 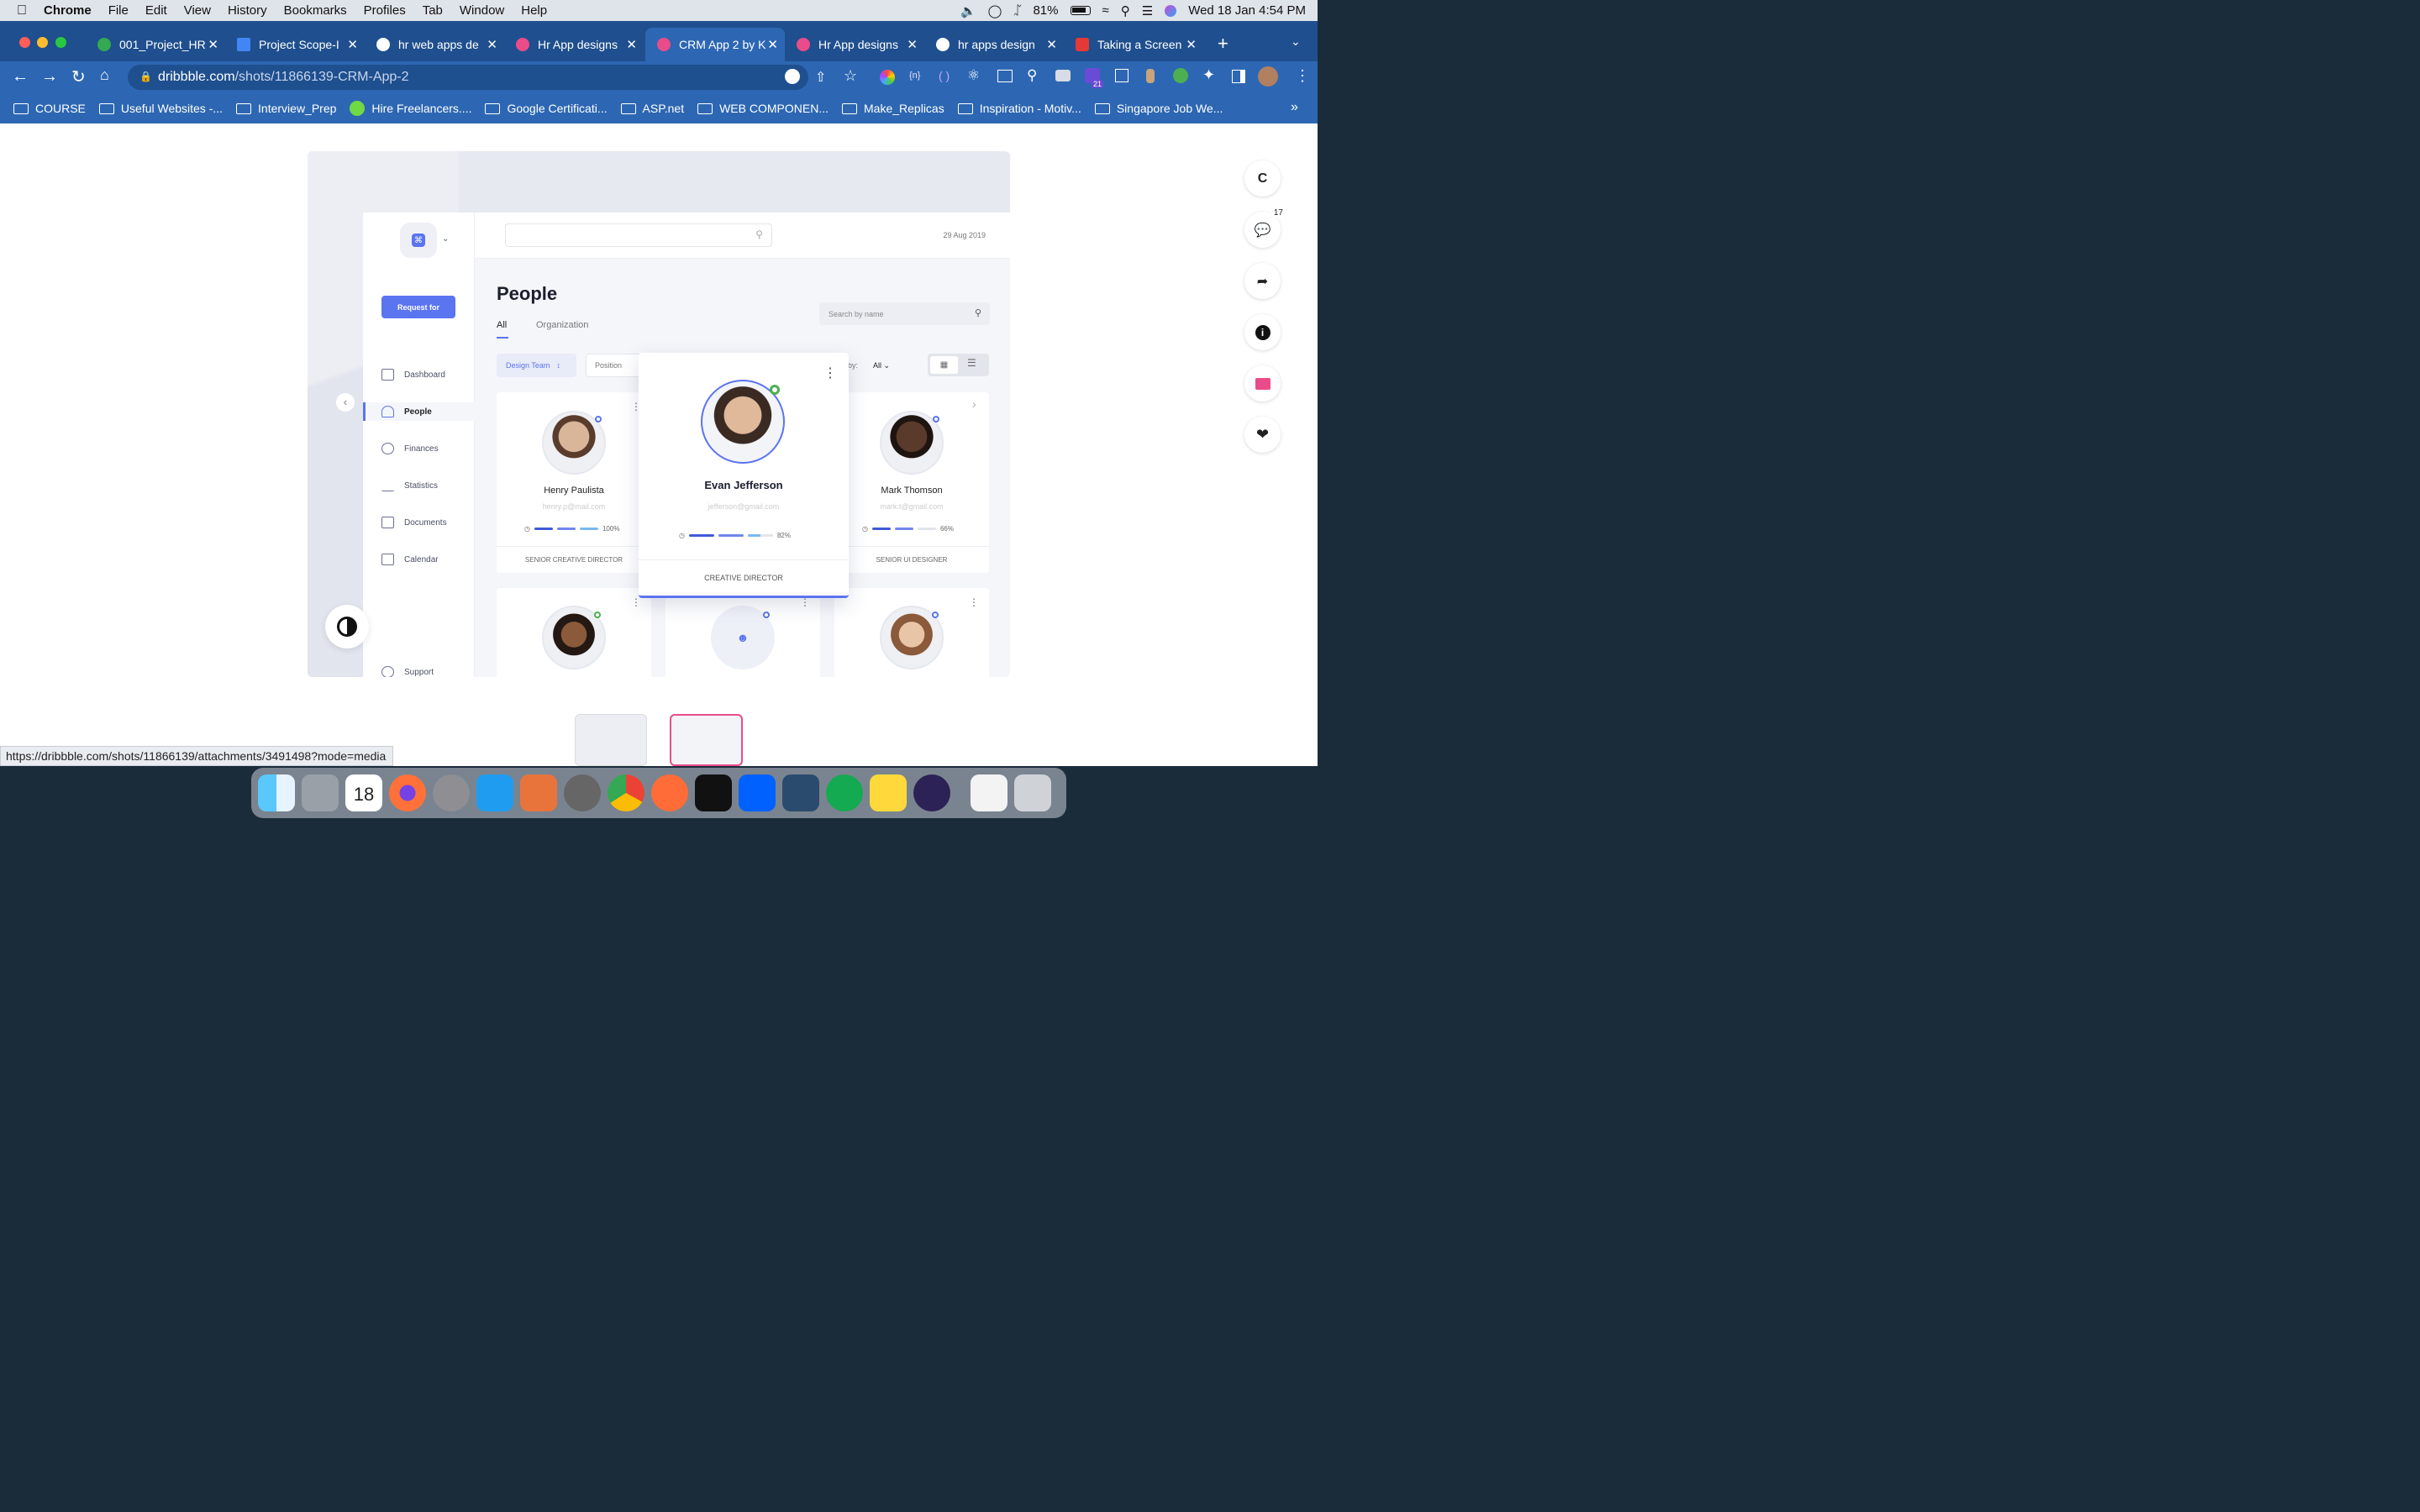 What do you see at coordinates (321, 792) in the screenshot?
I see `launchpad-icon` at bounding box center [321, 792].